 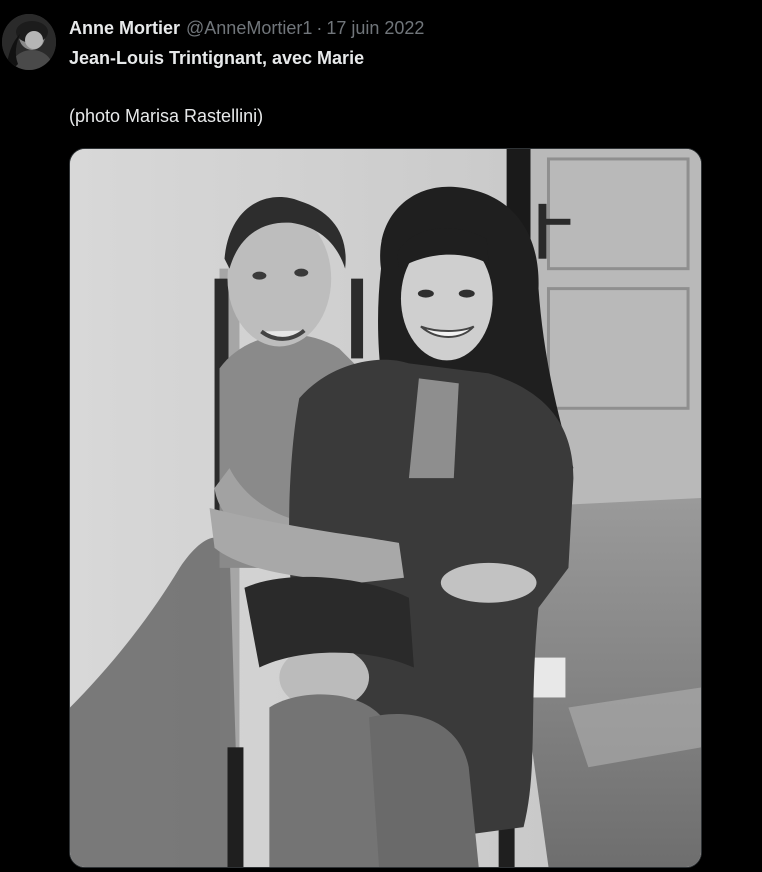 What do you see at coordinates (217, 58) in the screenshot?
I see `tweet-text-line-1: Jean-Louis Trintignant, avec Marie` at bounding box center [217, 58].